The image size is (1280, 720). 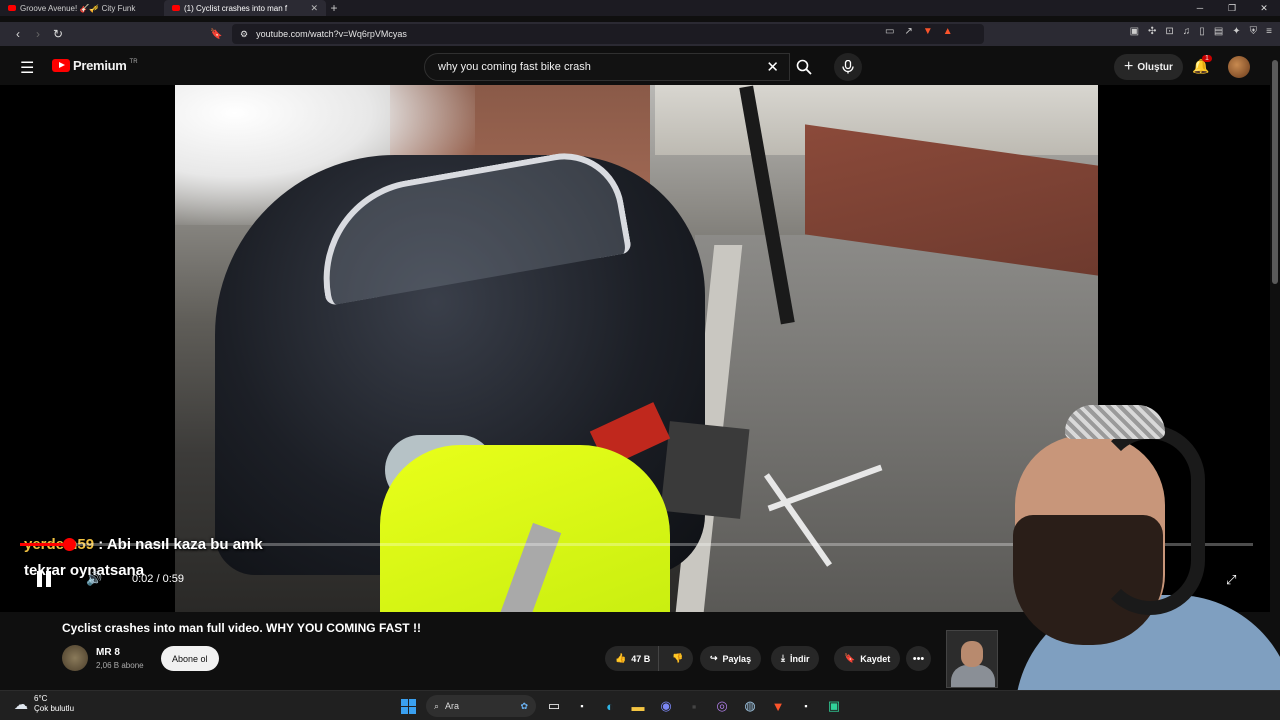 I want to click on site-info-icon: ⚙, so click(x=244, y=34).